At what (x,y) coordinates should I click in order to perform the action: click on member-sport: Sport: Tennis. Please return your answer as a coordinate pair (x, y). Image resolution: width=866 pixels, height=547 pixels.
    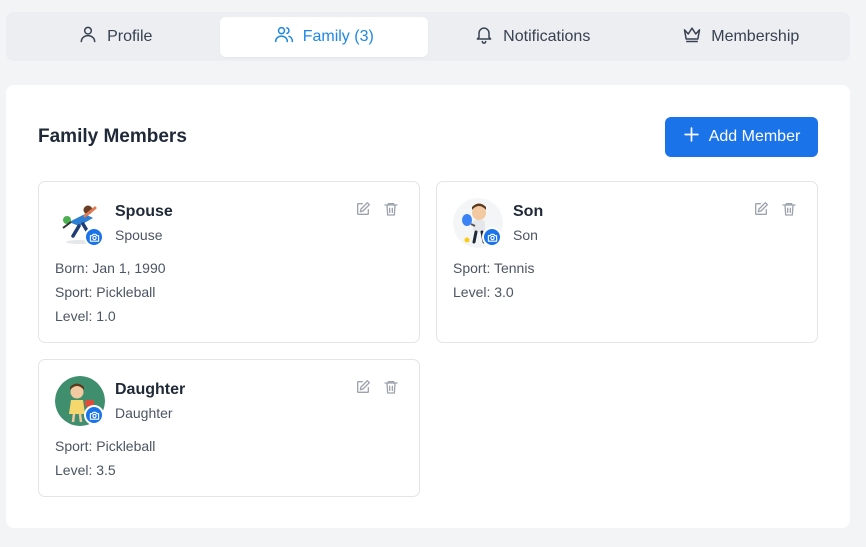
    Looking at the image, I should click on (494, 268).